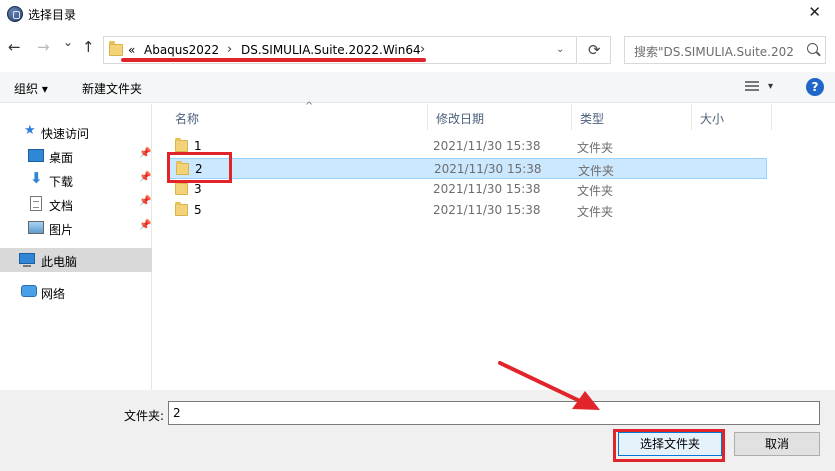  What do you see at coordinates (76, 180) in the screenshot?
I see `sidebar-item-downloads: ⬇ 下载 📌` at bounding box center [76, 180].